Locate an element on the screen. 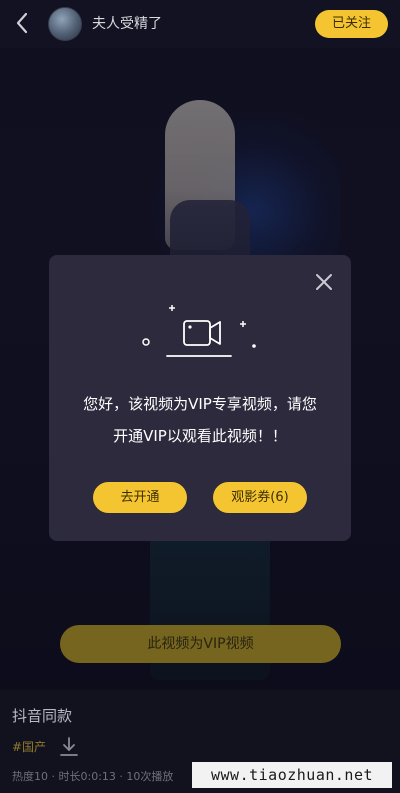 This screenshot has height=793, width=400. open-vip-button: 去开通 is located at coordinates (140, 497).